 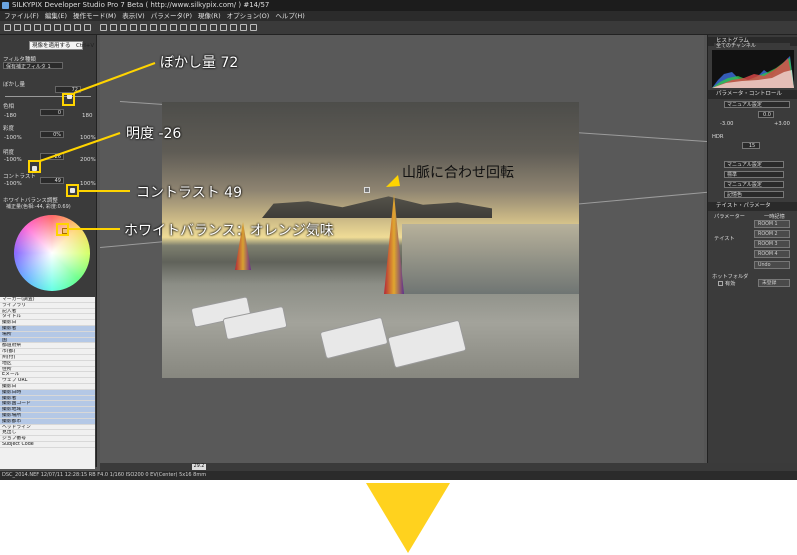 I want to click on blur-callout: ぼかし量 72, so click(x=199, y=63).